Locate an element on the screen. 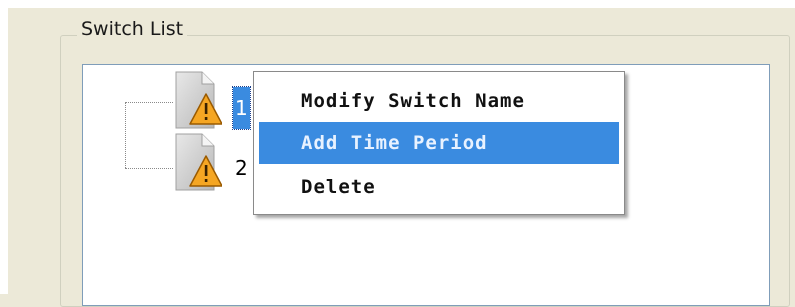 This screenshot has height=307, width=795. menu-item-delete: Delete is located at coordinates (439, 187).